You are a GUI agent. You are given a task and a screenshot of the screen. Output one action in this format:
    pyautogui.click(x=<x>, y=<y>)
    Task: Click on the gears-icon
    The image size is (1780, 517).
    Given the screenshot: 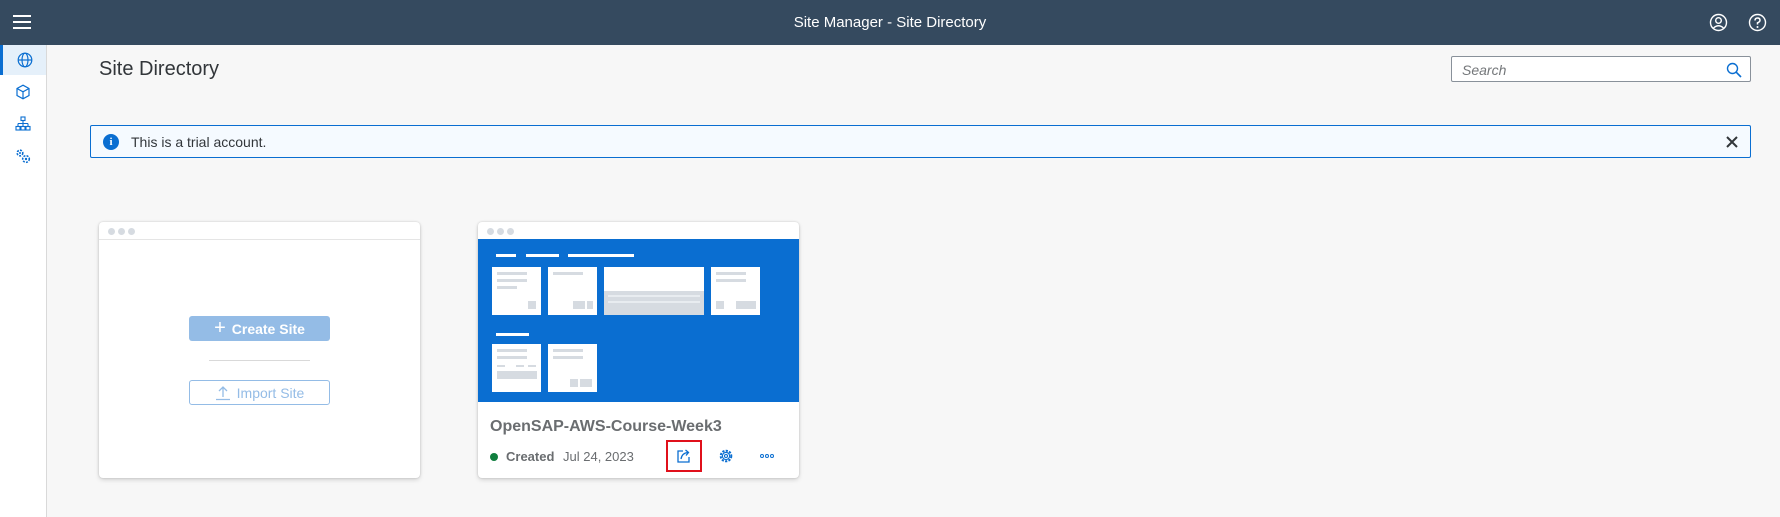 What is the action you would take?
    pyautogui.click(x=23, y=156)
    